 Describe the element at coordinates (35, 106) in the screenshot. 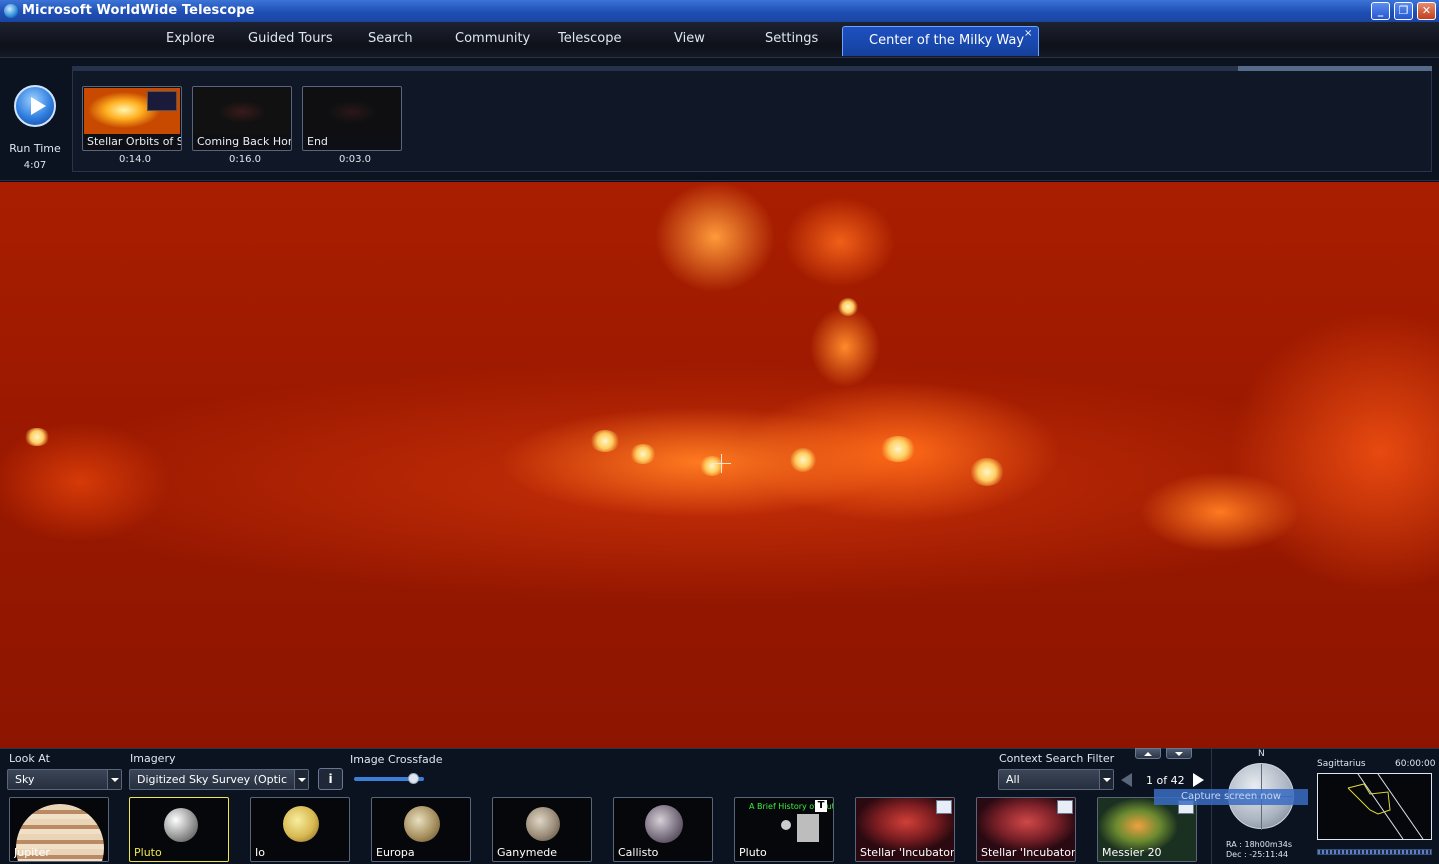

I see `play-icon` at that location.